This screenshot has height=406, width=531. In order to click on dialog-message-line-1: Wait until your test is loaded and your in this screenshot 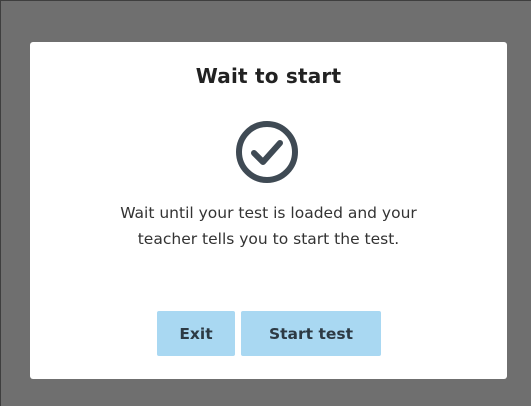, I will do `click(268, 213)`.